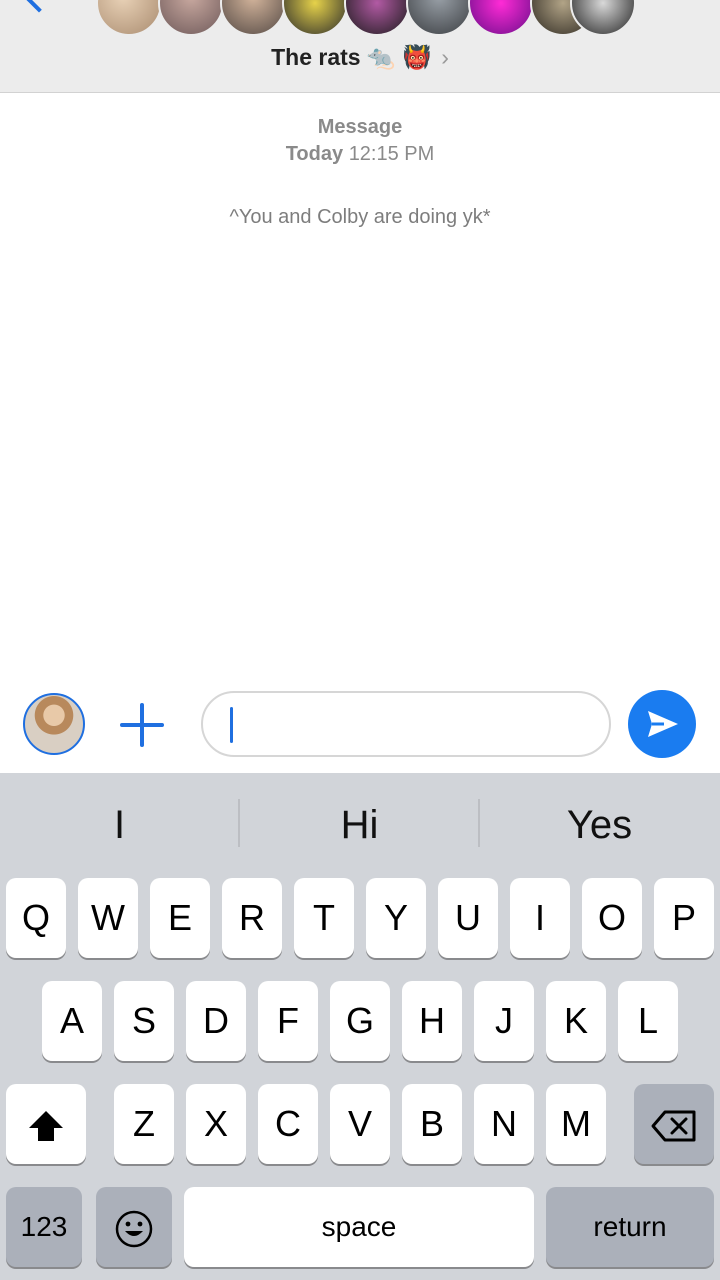 The image size is (720, 1280). I want to click on space-key: space, so click(359, 1227).